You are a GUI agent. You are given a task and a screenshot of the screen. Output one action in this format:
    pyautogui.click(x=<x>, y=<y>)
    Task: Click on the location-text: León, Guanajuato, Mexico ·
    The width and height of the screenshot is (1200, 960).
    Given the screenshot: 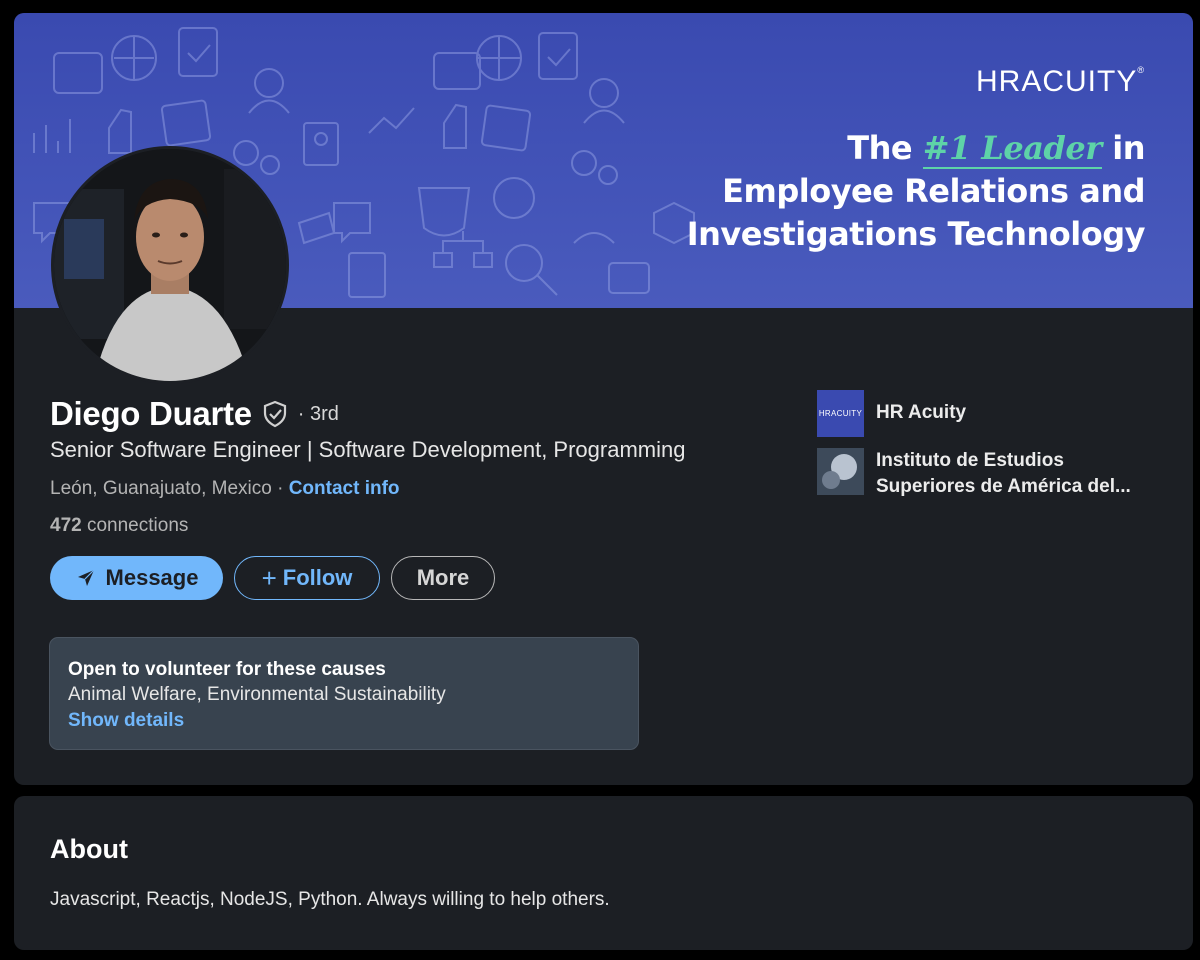 What is the action you would take?
    pyautogui.click(x=169, y=488)
    